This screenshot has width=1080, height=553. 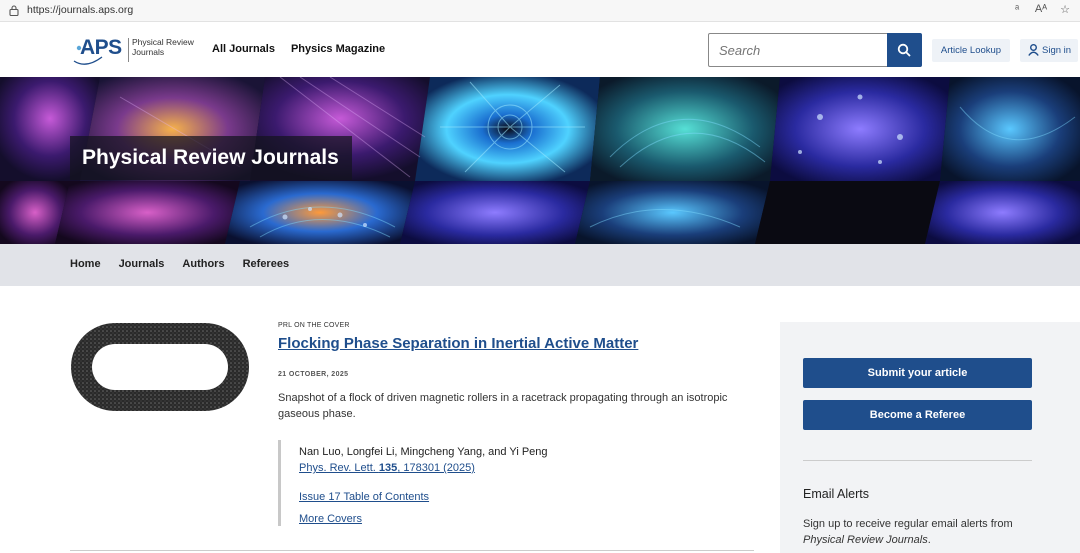 I want to click on subnav-home: Home, so click(x=85, y=264).